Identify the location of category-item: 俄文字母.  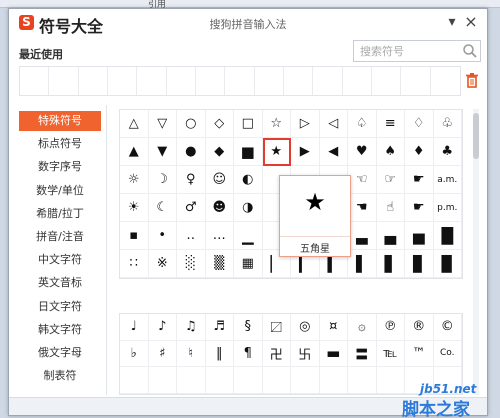
(60, 353).